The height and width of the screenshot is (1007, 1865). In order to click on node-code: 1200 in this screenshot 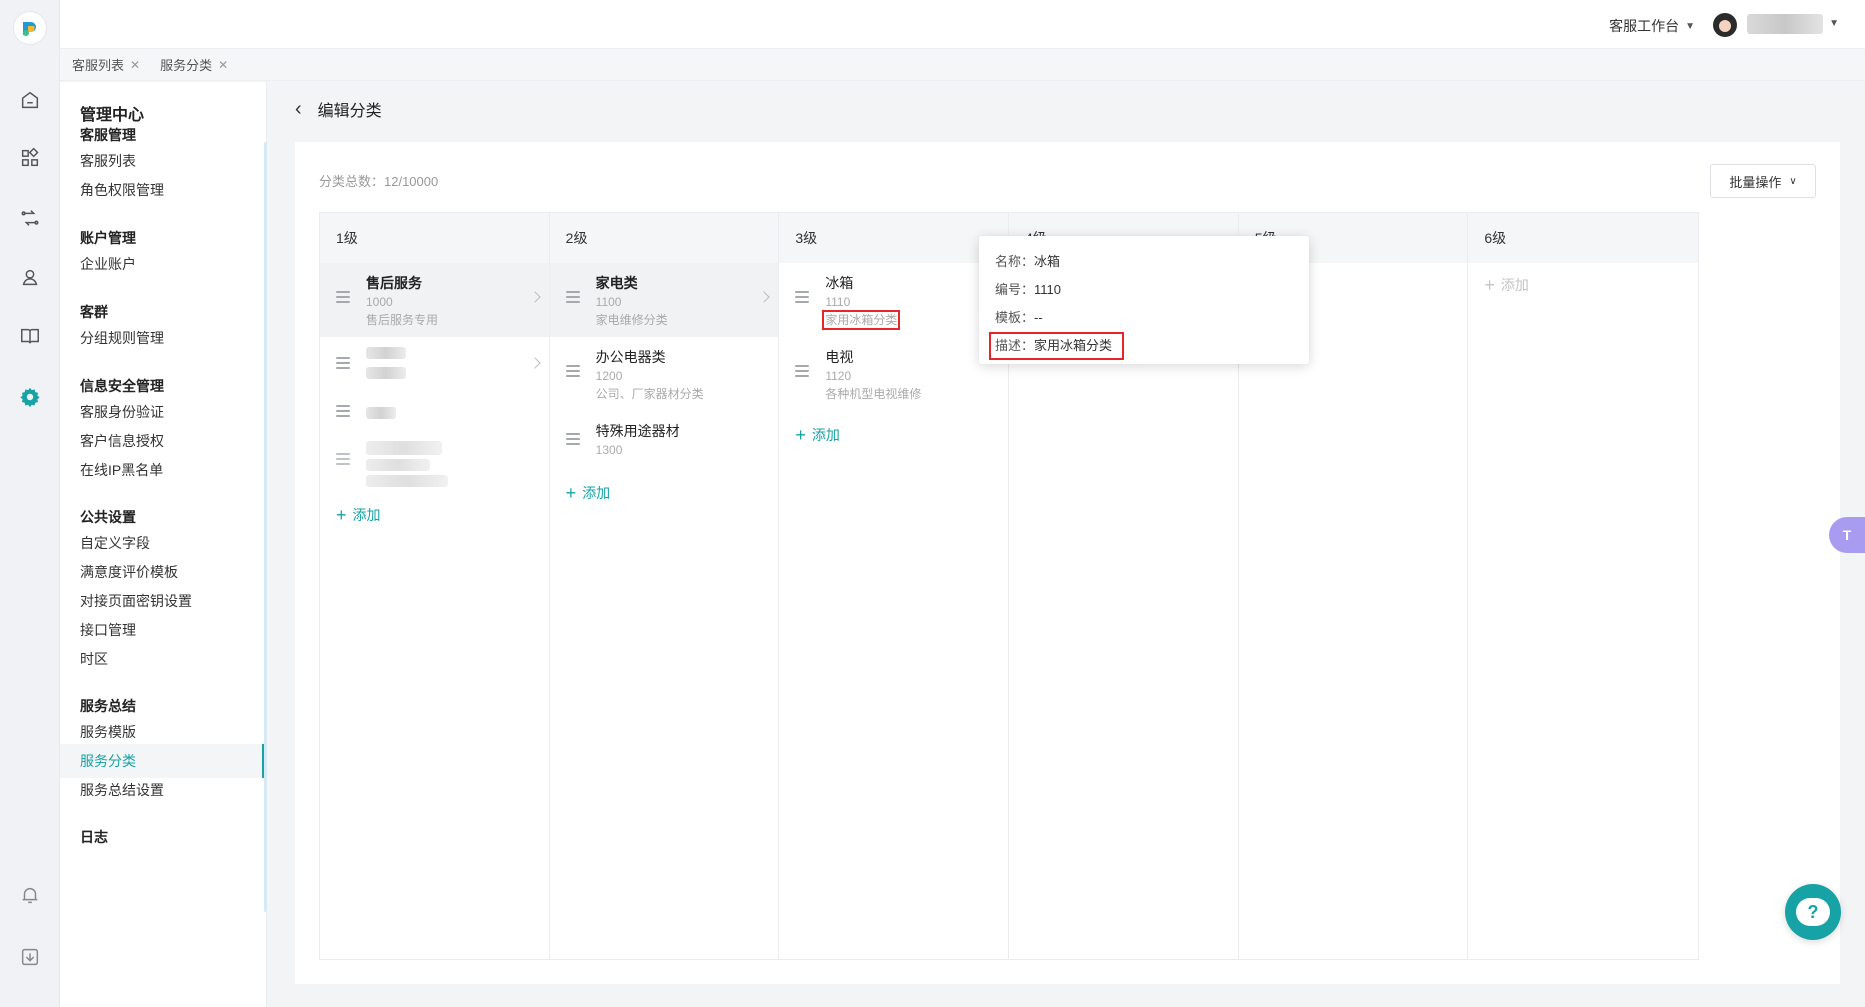, I will do `click(609, 376)`.